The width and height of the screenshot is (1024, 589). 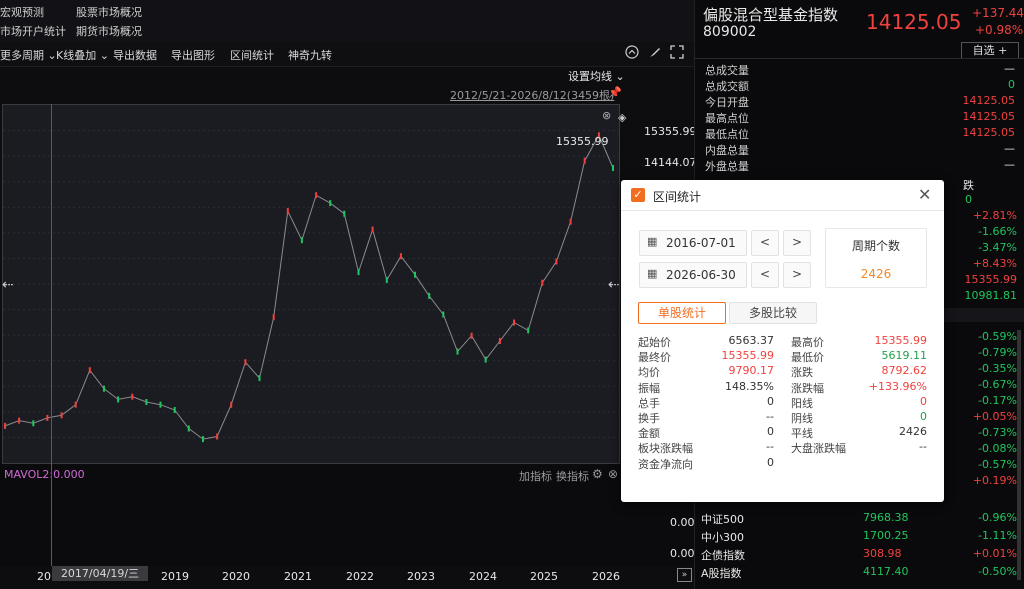 What do you see at coordinates (886, 535) in the screenshot?
I see `index-value: 1700.25` at bounding box center [886, 535].